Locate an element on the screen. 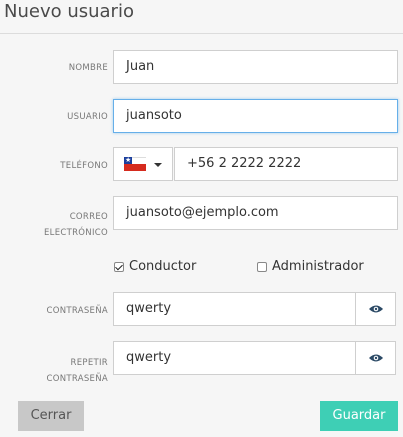  close-button: Cerrar is located at coordinates (51, 416).